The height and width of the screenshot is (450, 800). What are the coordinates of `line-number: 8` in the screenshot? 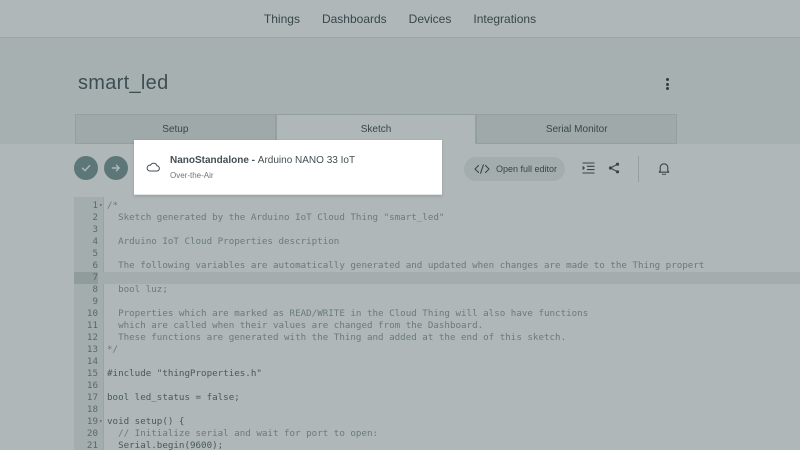 It's located at (95, 289).